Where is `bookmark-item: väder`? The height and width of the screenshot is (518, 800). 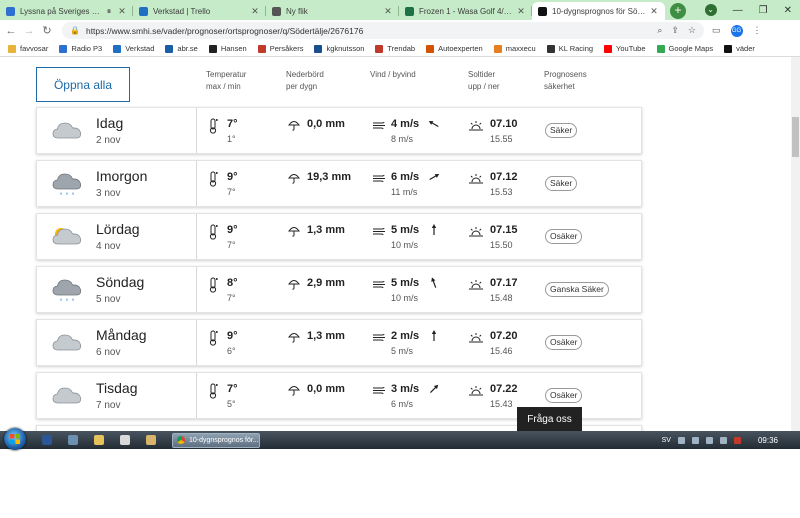
bookmark-item: väder is located at coordinates (739, 48).